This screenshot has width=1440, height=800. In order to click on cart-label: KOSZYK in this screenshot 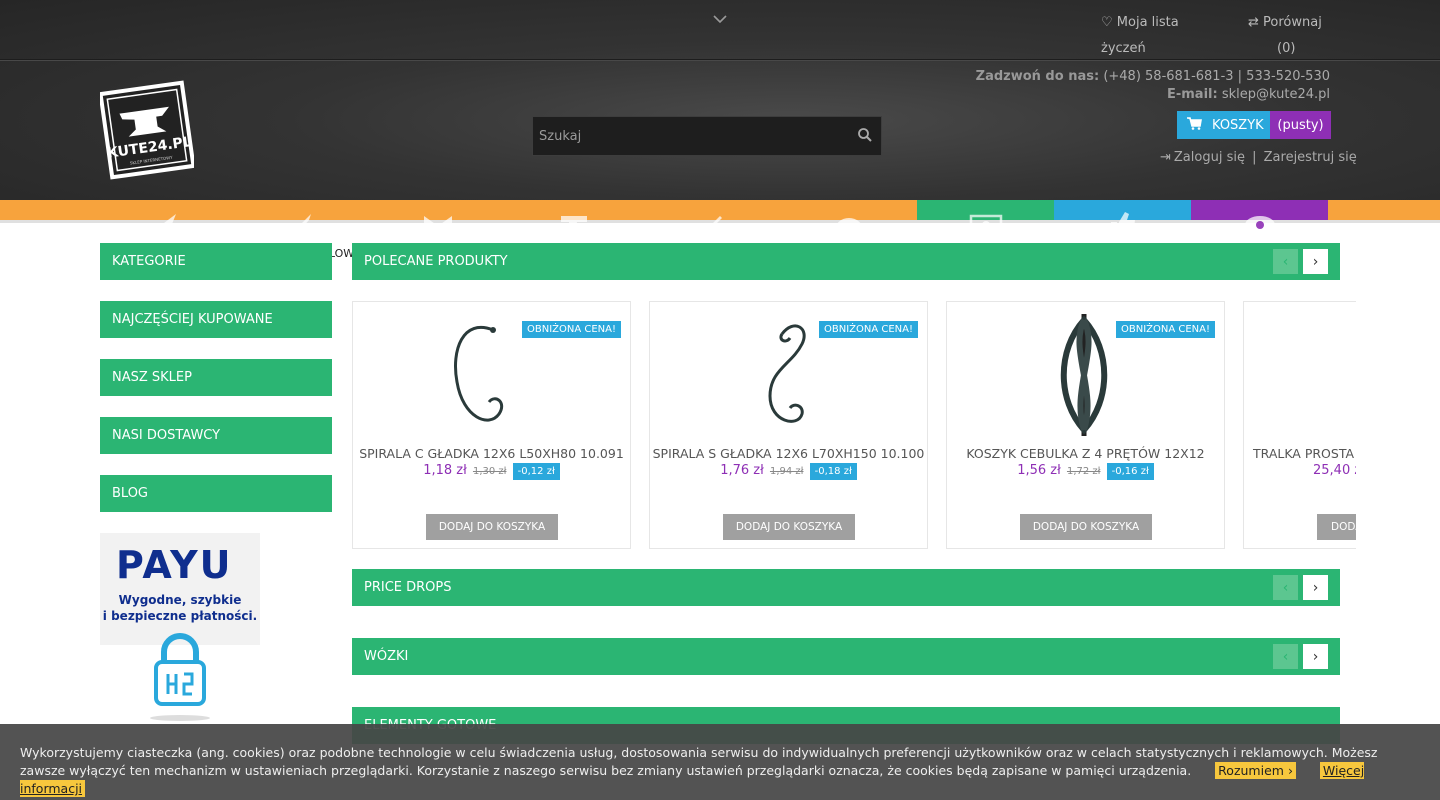, I will do `click(1238, 125)`.